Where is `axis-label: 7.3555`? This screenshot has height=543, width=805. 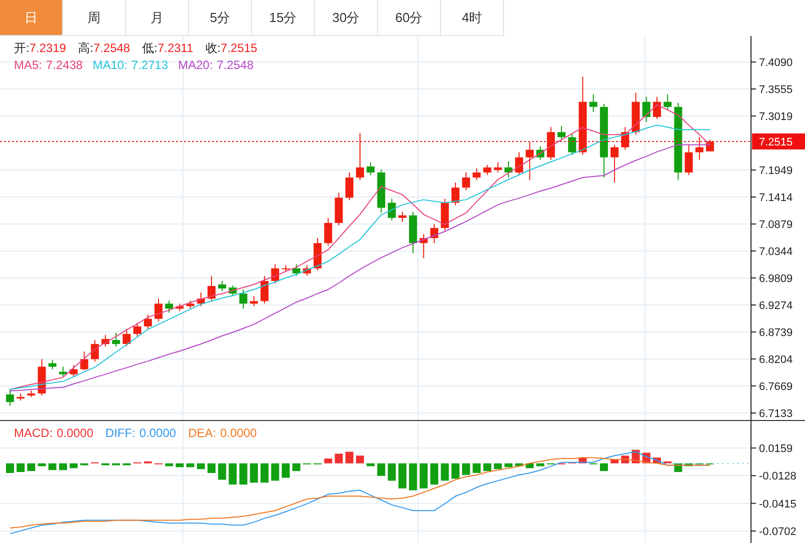 axis-label: 7.3555 is located at coordinates (776, 90).